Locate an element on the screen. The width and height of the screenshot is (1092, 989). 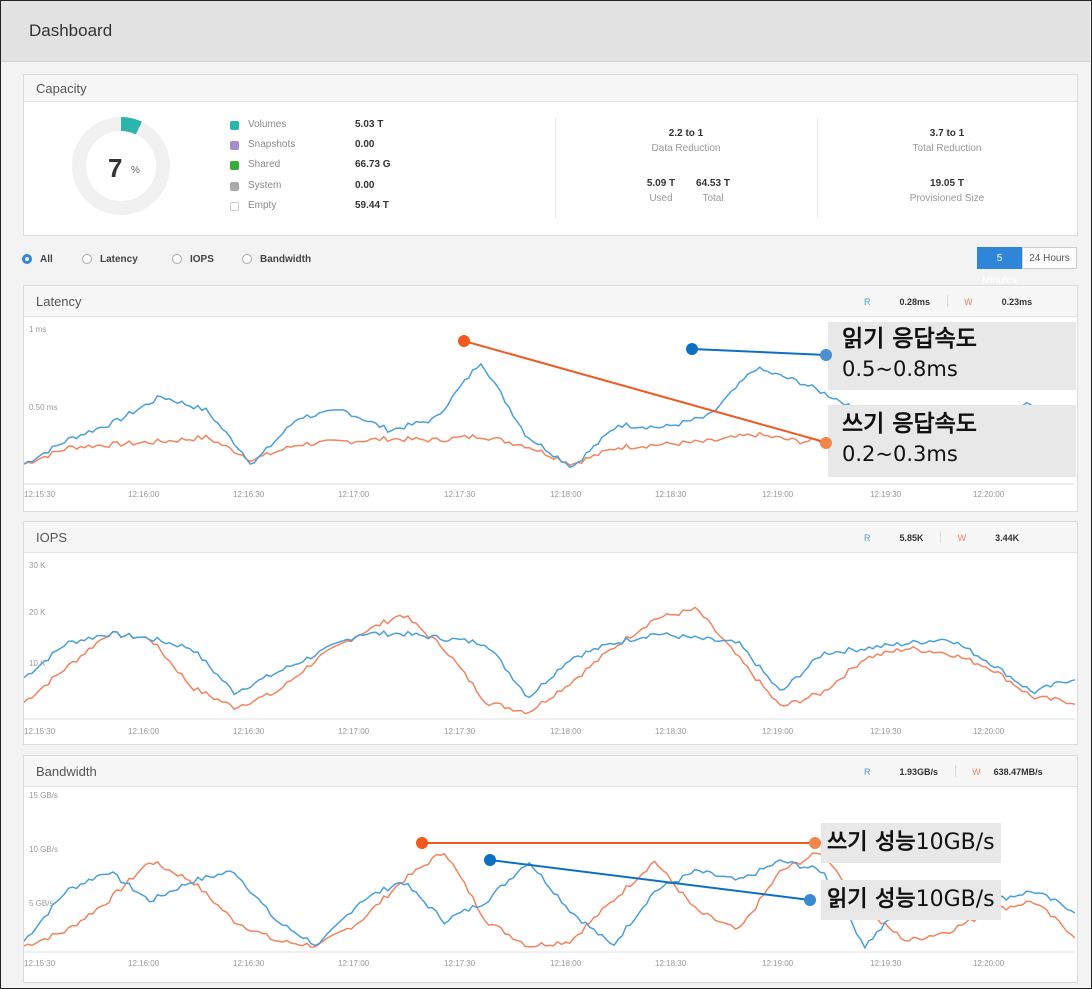
range-24-hours-button: 24 Hours is located at coordinates (1049, 258).